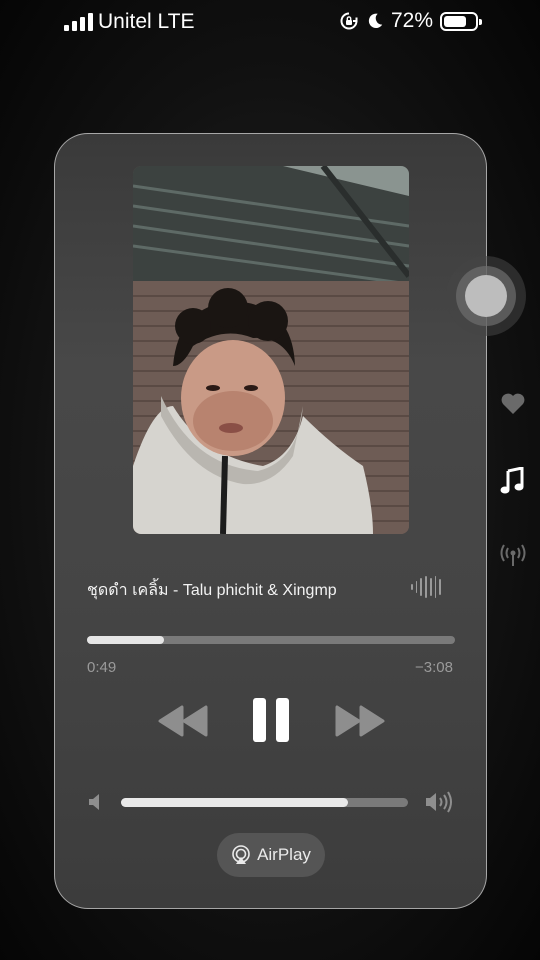 Image resolution: width=540 pixels, height=960 pixels. What do you see at coordinates (146, 21) in the screenshot?
I see `carrier-name: Unitel LTE` at bounding box center [146, 21].